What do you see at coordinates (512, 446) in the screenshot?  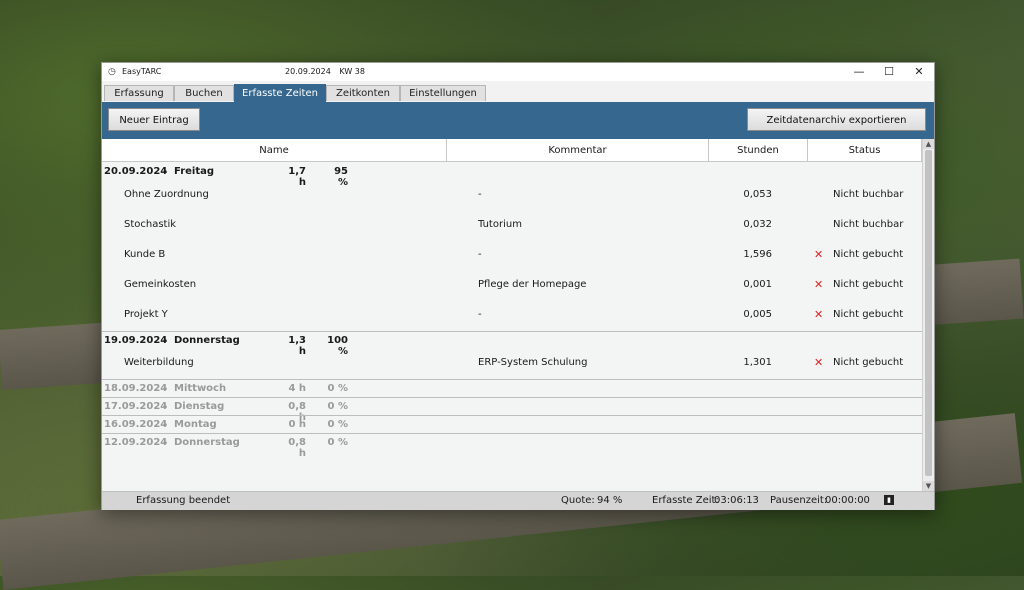 I see `day-group-header: 12.09.2024 - Donnerstag 0,8 h 0 %` at bounding box center [512, 446].